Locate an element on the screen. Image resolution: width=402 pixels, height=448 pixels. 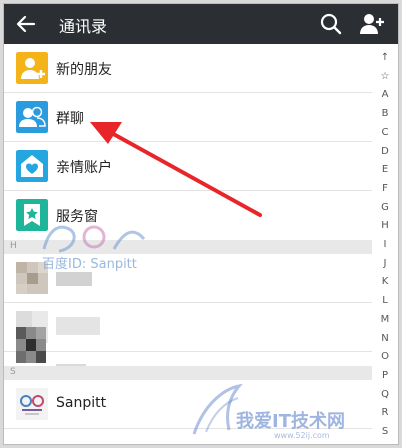
index-letter: J is located at coordinates (385, 263).